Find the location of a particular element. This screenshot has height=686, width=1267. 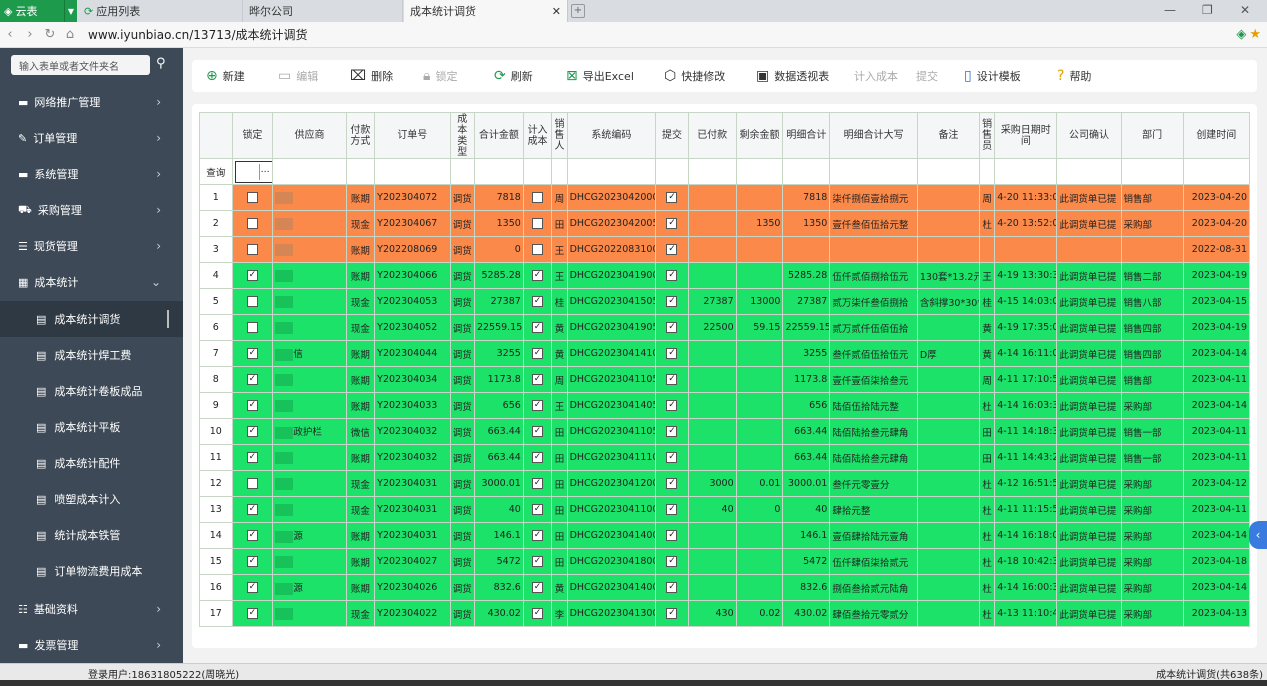

star-icon: ★ is located at coordinates (1255, 34).